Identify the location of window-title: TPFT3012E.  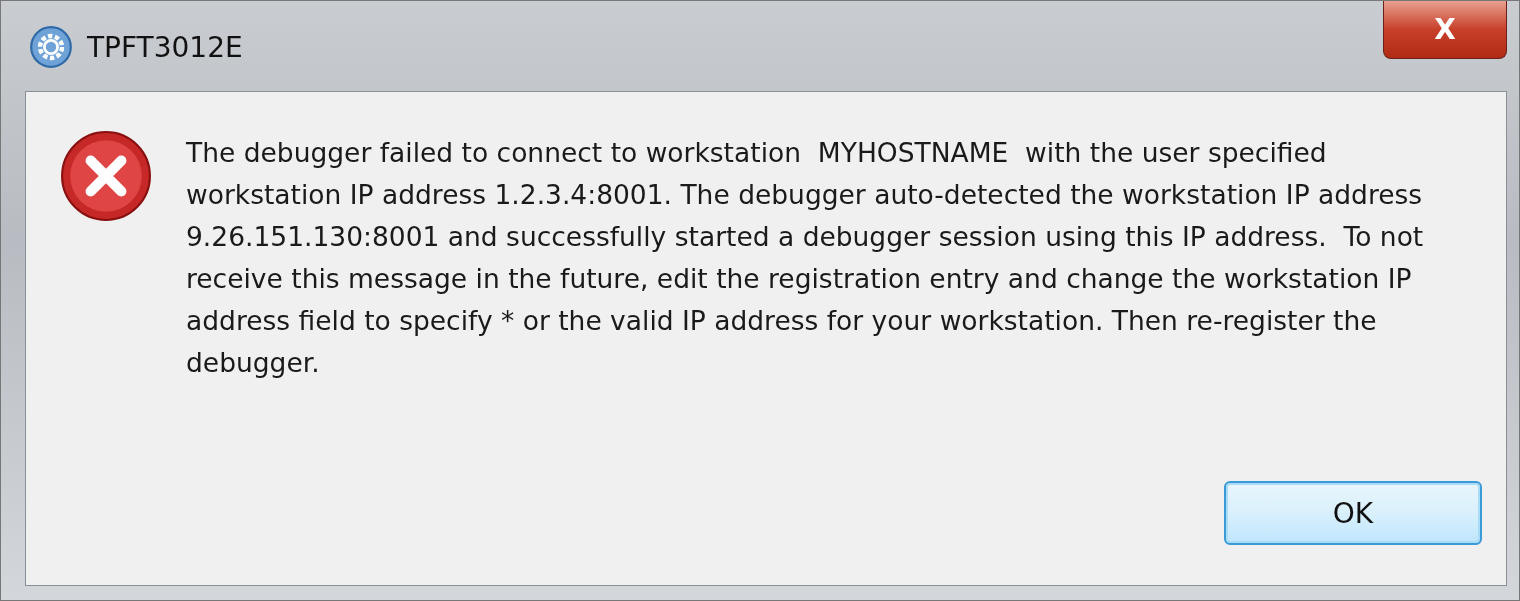
(165, 47).